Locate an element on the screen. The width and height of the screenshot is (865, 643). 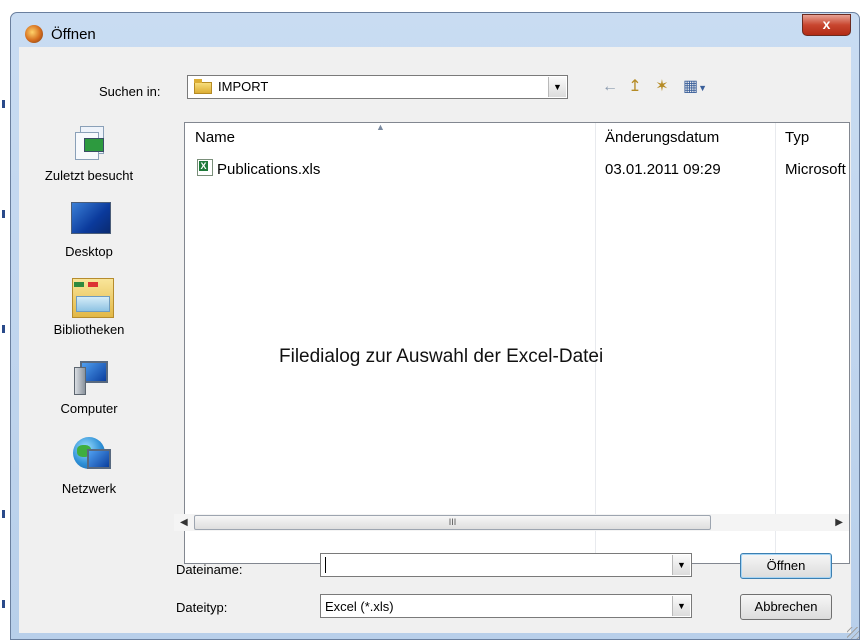
lookin-value: IMPORT is located at coordinates (243, 86).